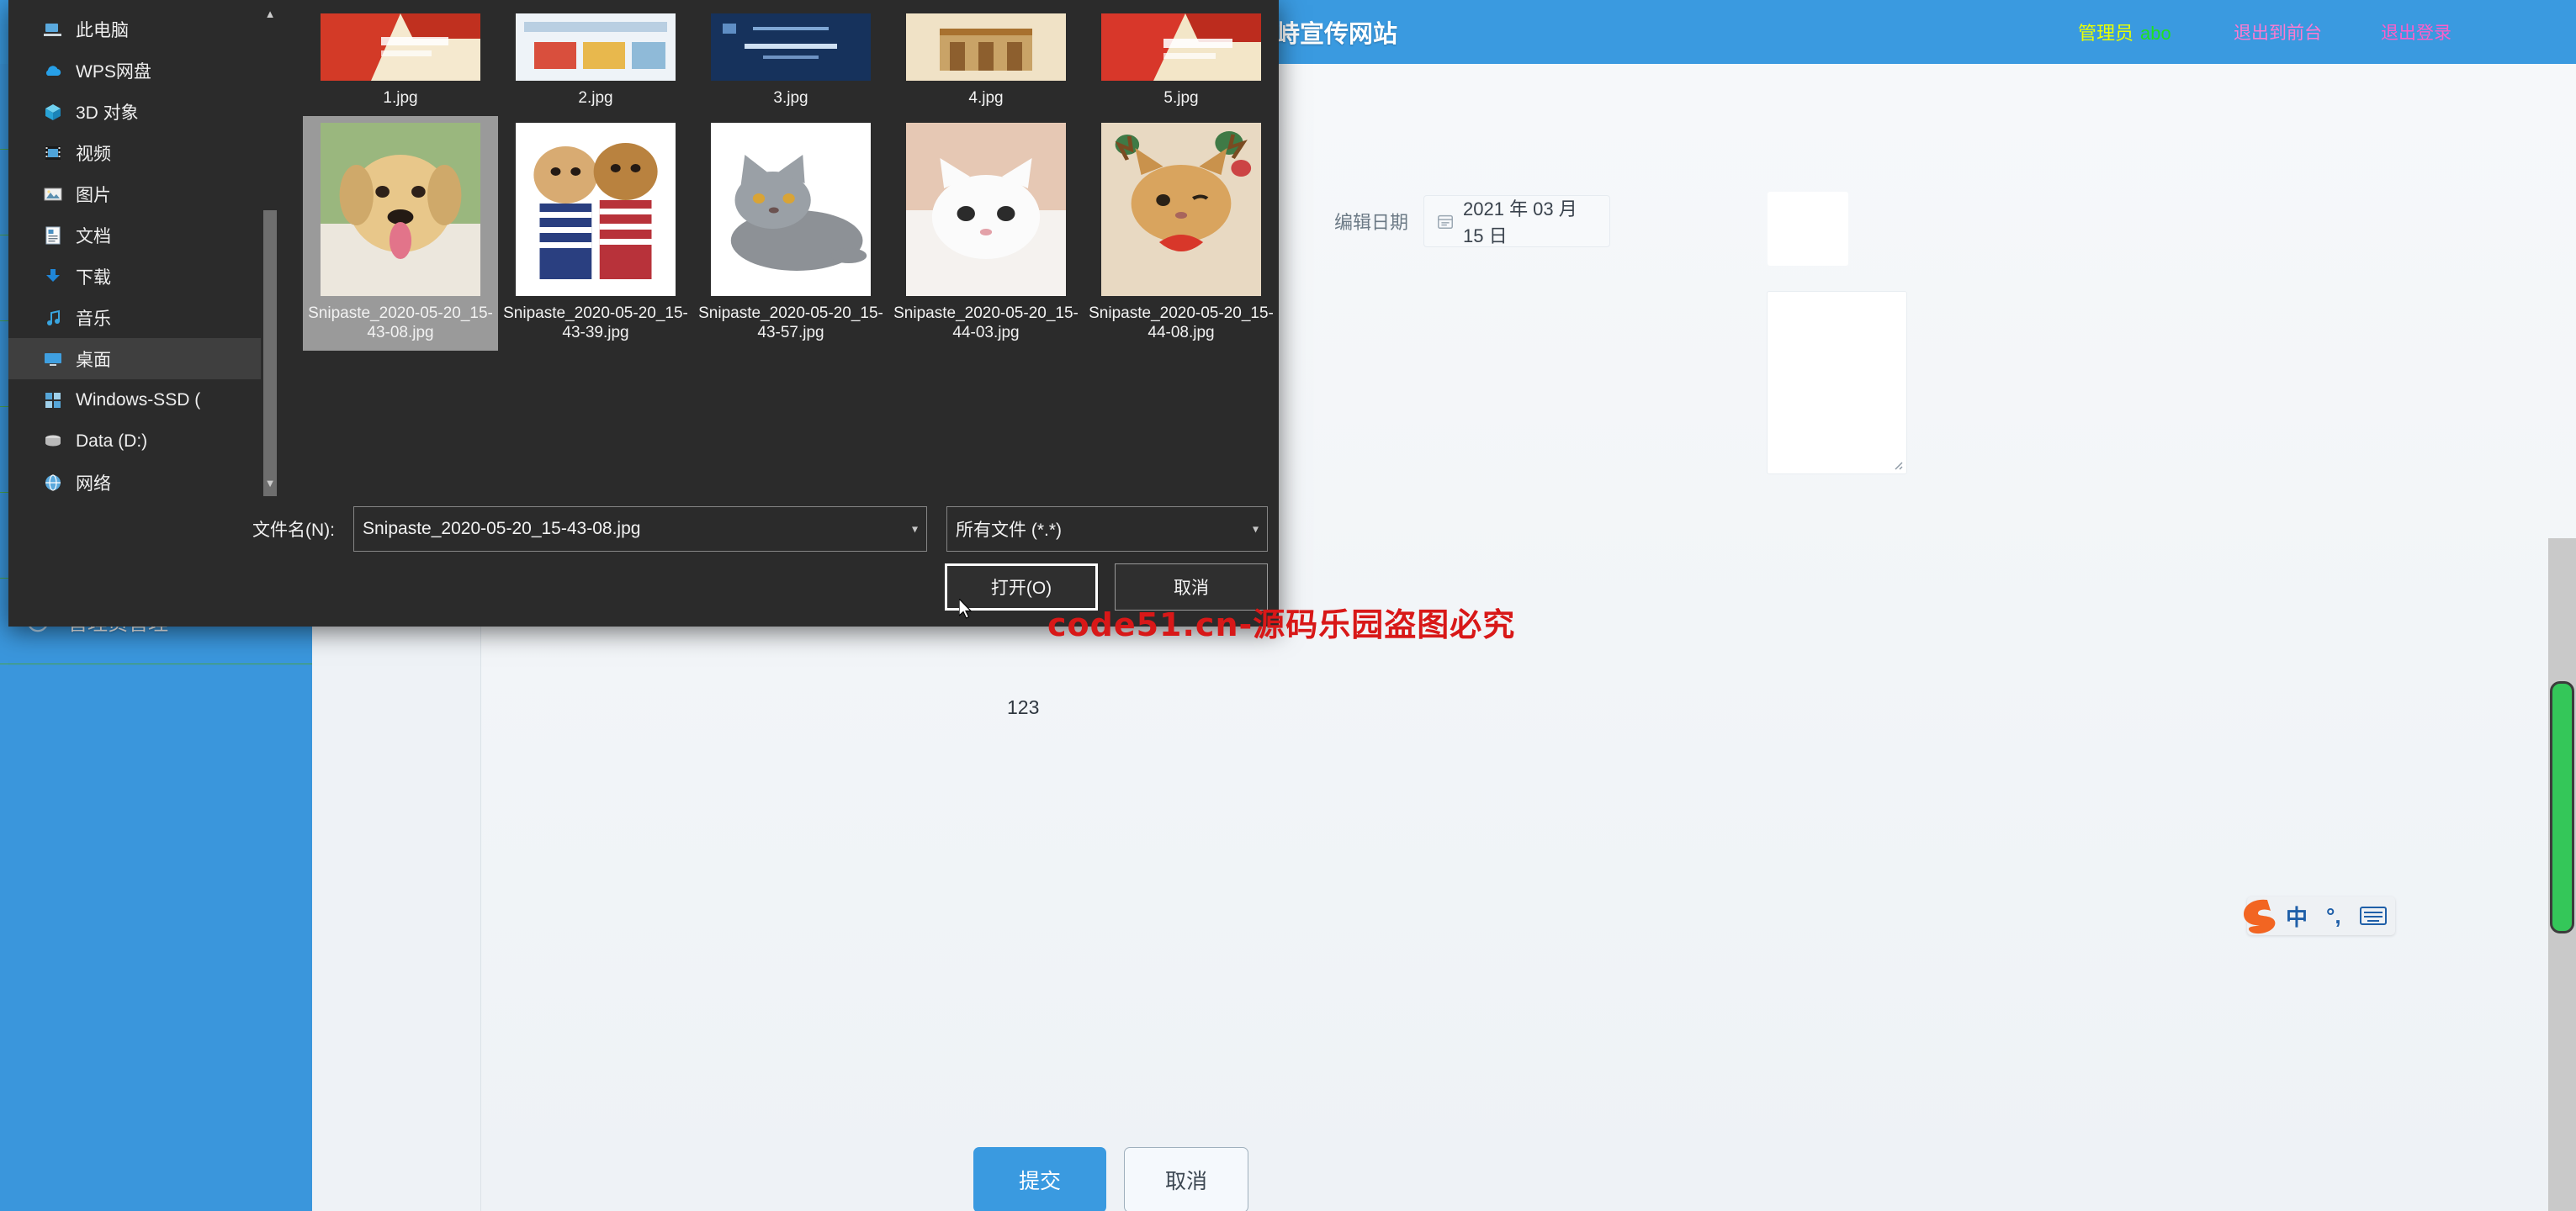  I want to click on file-item: Snipaste_2020-05-20_15-44-03.jpg, so click(986, 233).